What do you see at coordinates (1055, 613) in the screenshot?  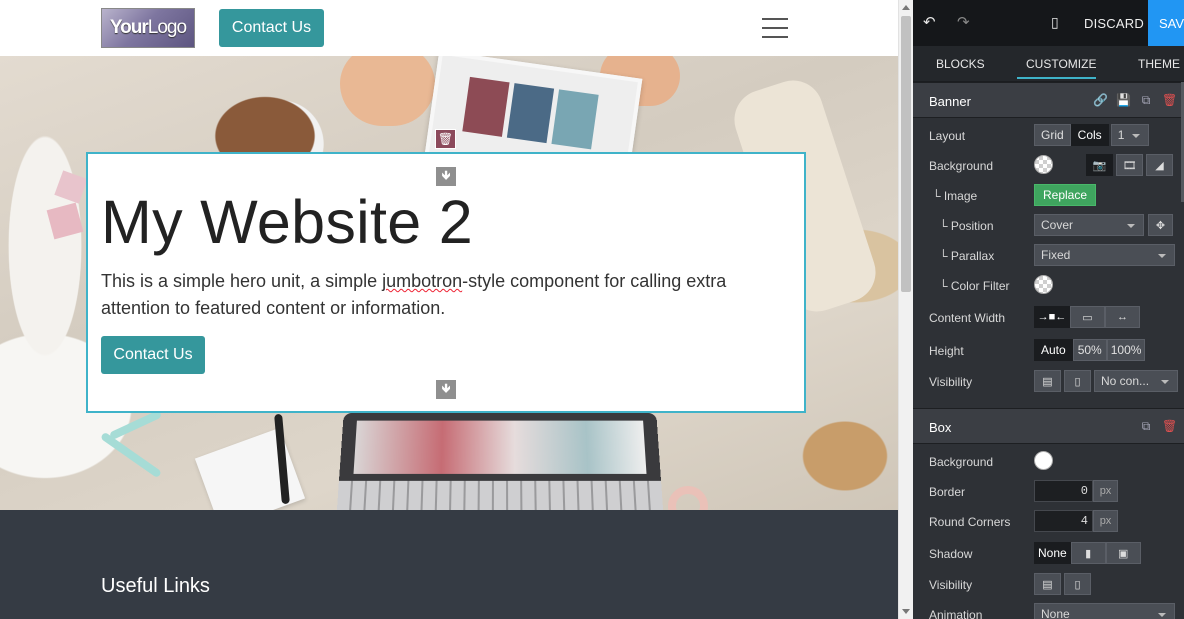 I see `animation-value: None` at bounding box center [1055, 613].